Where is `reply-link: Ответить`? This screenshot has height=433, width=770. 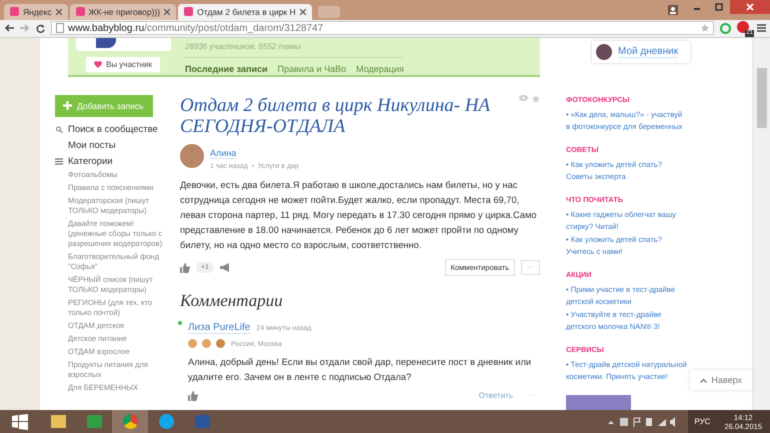
reply-link: Ответить is located at coordinates (495, 395).